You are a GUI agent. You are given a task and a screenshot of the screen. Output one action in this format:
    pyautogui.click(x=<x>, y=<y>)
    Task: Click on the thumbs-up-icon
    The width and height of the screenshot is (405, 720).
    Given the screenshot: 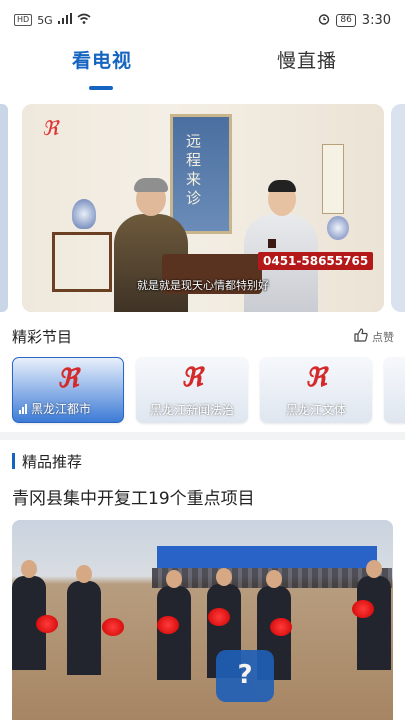 What is the action you would take?
    pyautogui.click(x=361, y=336)
    